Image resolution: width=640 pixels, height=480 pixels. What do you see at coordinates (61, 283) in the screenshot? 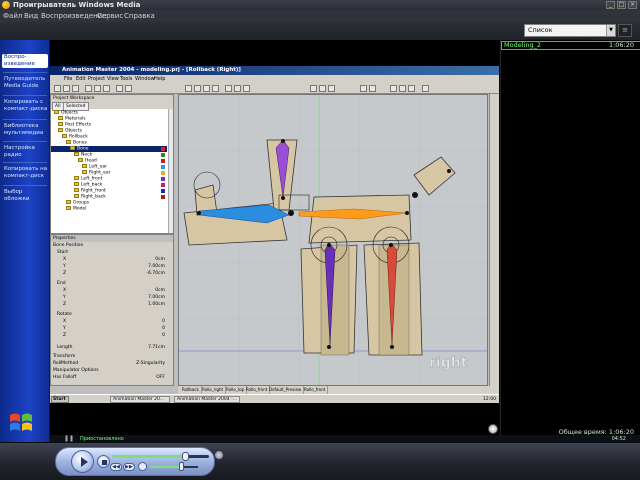
I see `prop-row: End` at bounding box center [61, 283].